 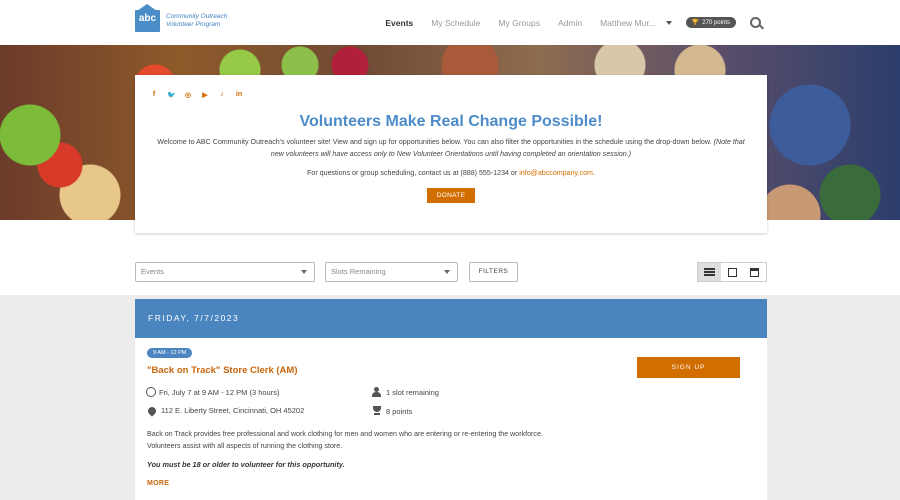 I want to click on logo-mark: abc, so click(x=147, y=18).